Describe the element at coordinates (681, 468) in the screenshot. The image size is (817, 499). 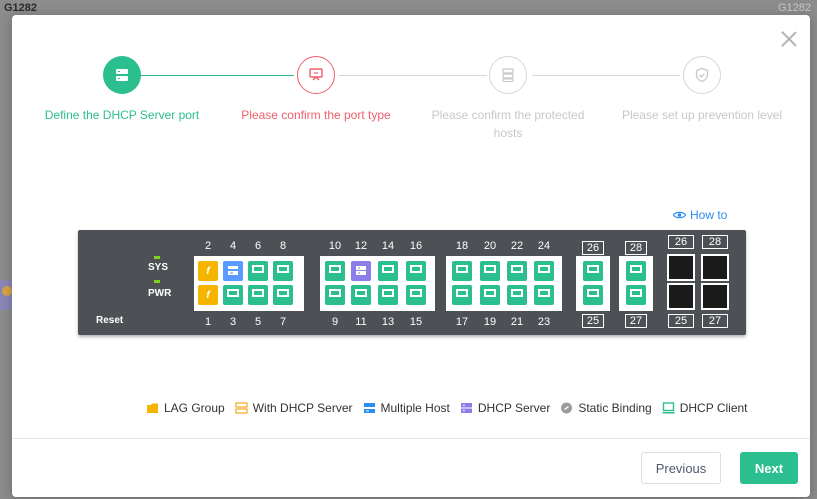
I see `previous-button: Previous` at that location.